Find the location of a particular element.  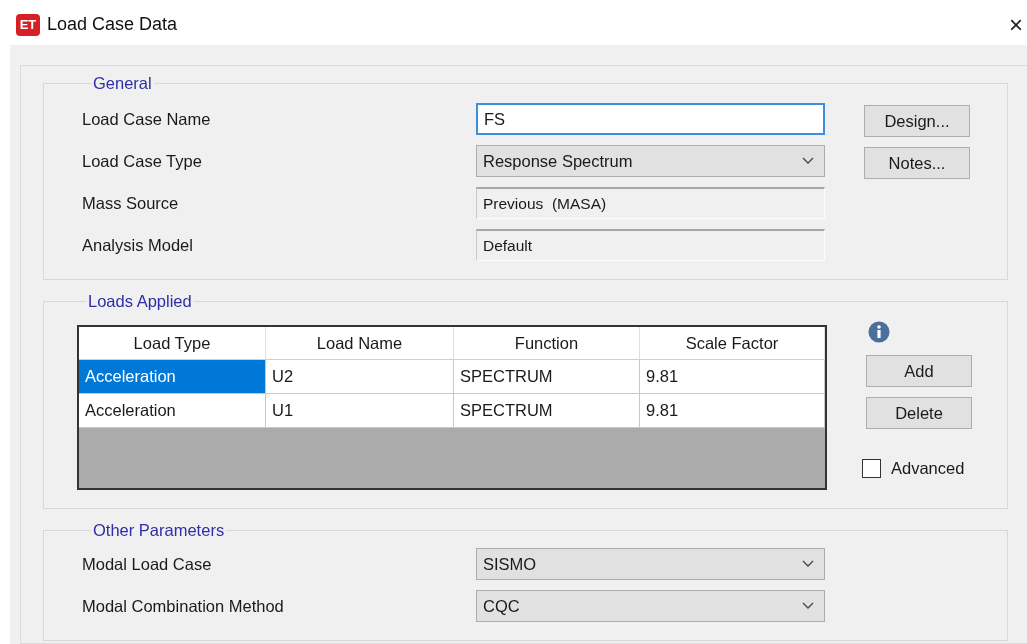

table-cell: U1 is located at coordinates (360, 411).